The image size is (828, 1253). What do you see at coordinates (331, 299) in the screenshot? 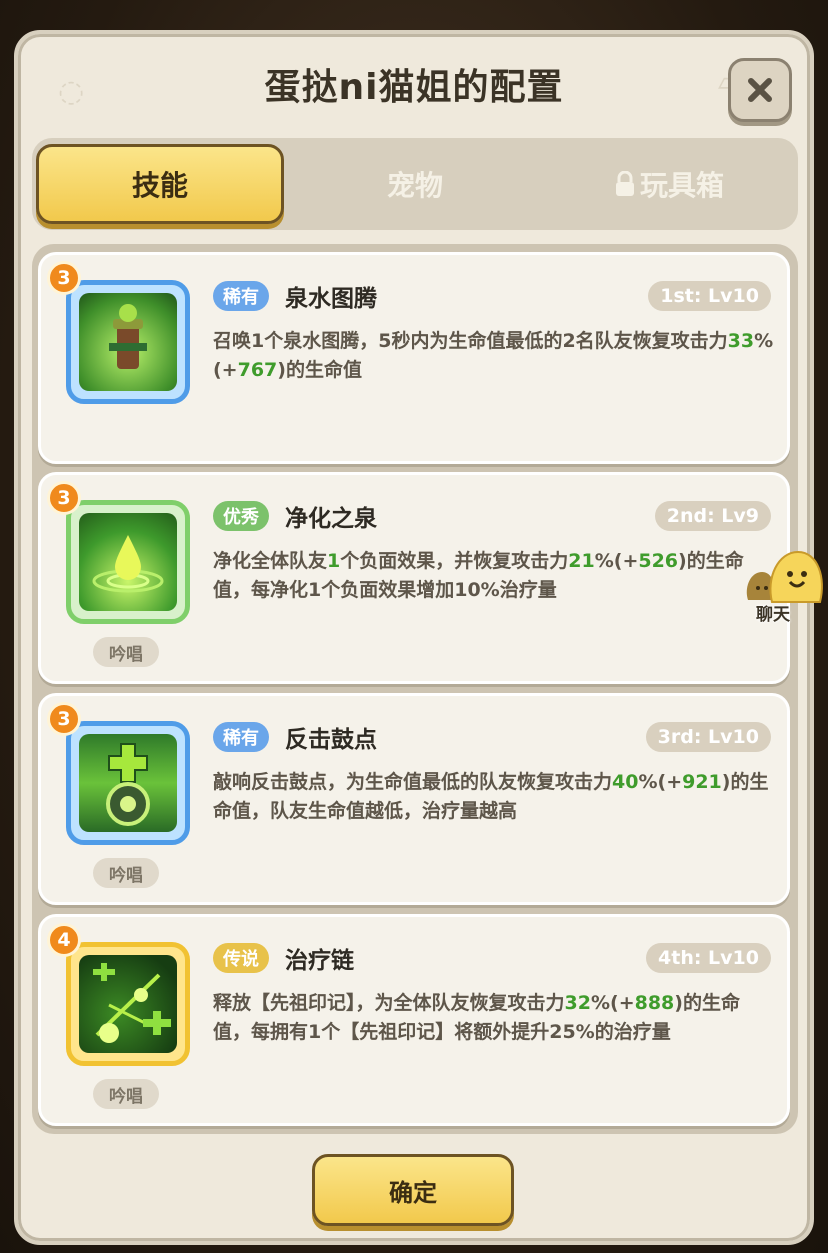
I see `skill-name: 泉水图腾` at bounding box center [331, 299].